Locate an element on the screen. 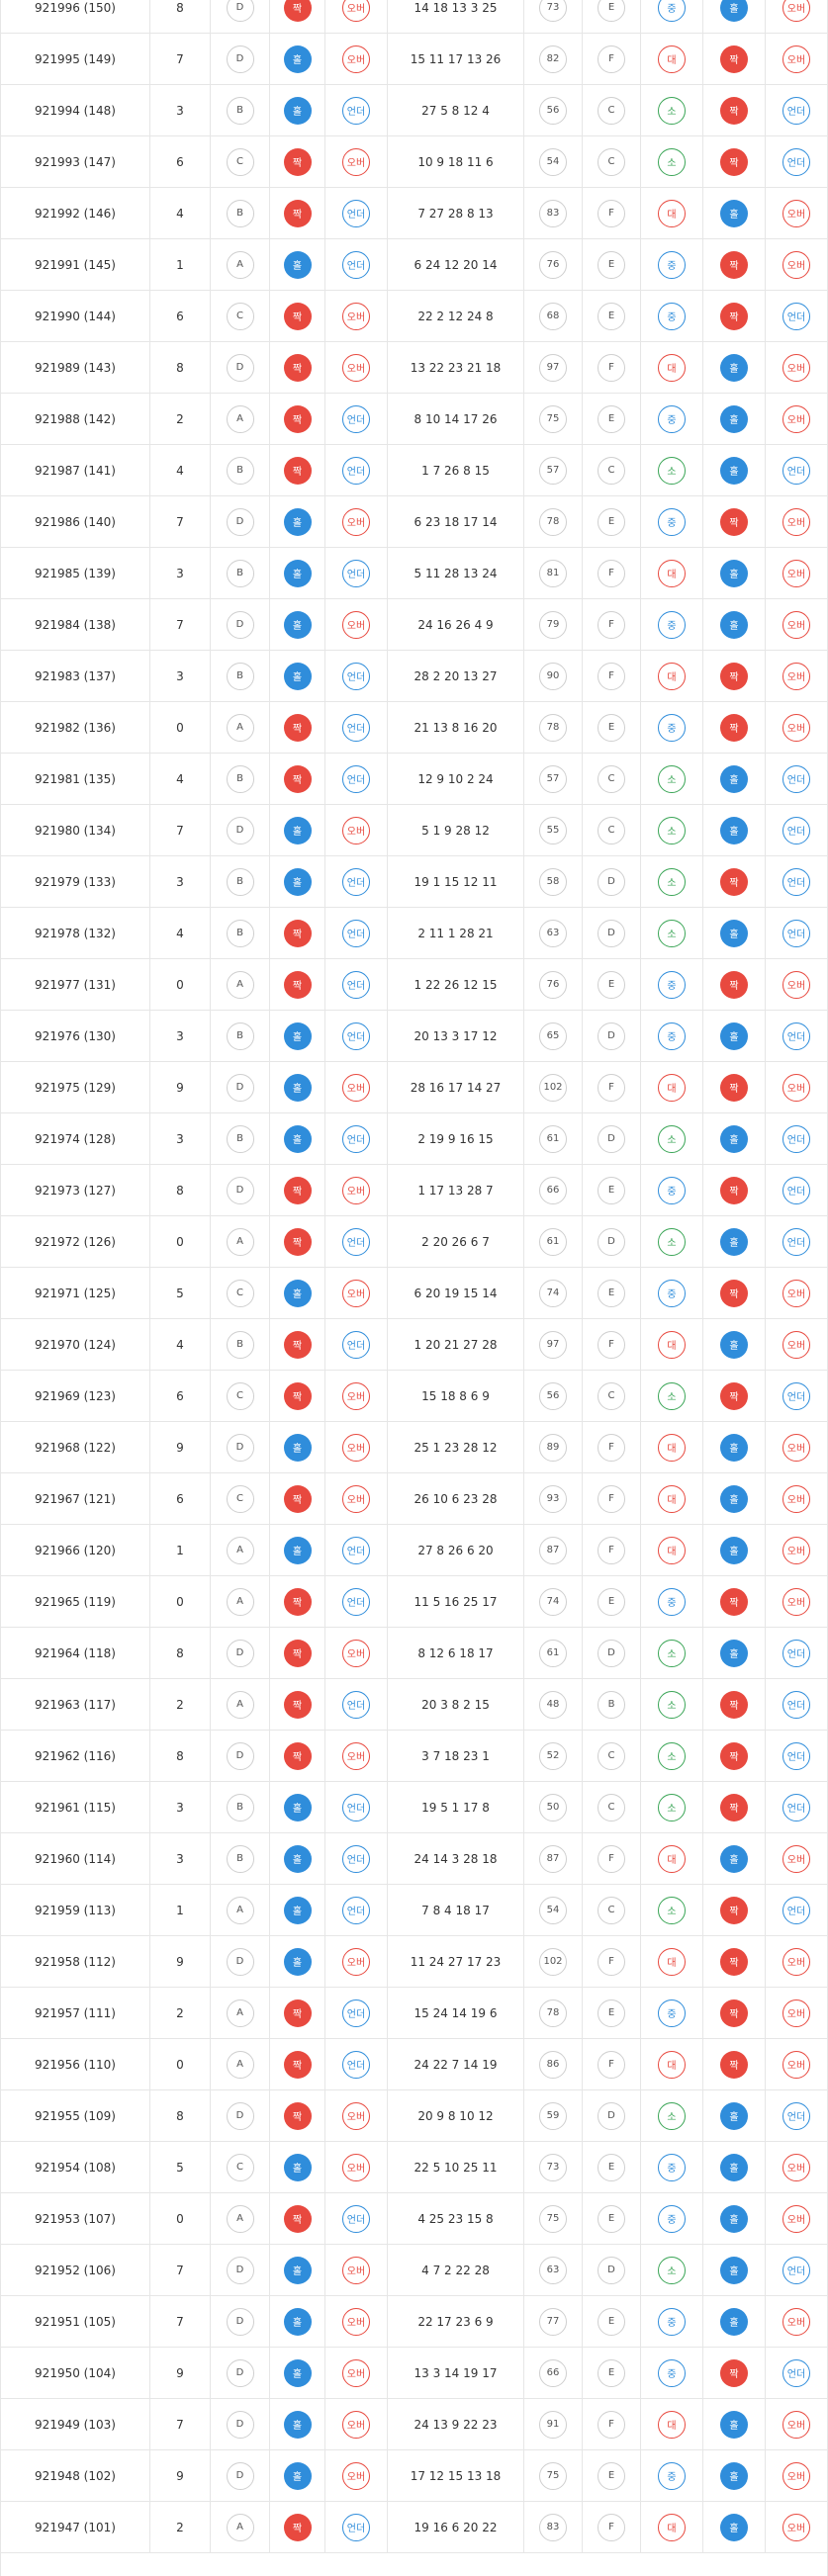 This screenshot has width=828, height=2576. numbers-cell: 21 13 8 16 20 is located at coordinates (456, 727).